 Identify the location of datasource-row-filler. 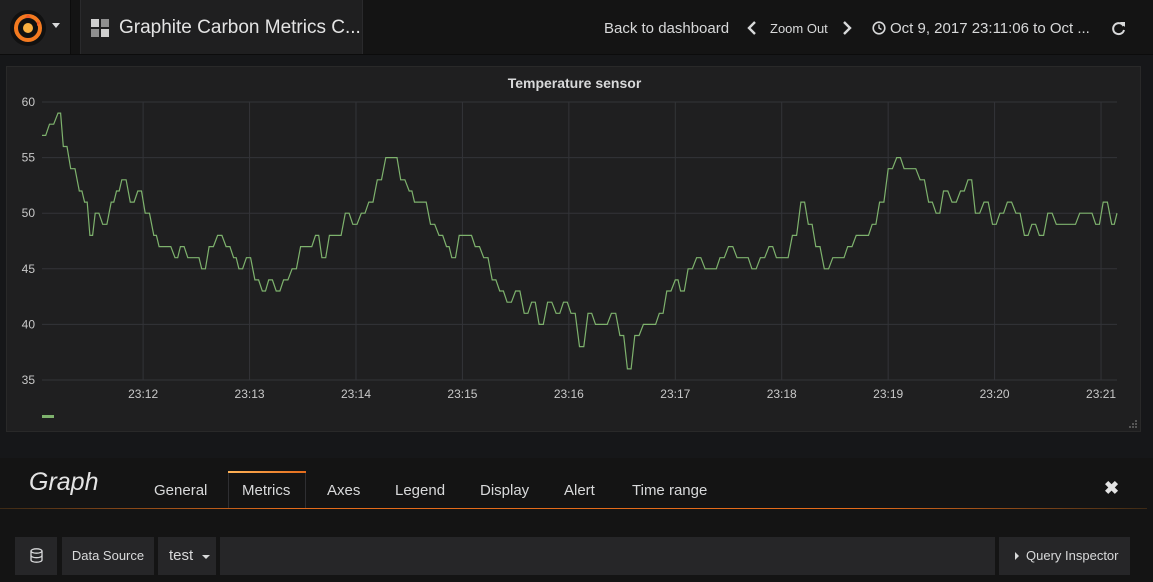
(607, 556).